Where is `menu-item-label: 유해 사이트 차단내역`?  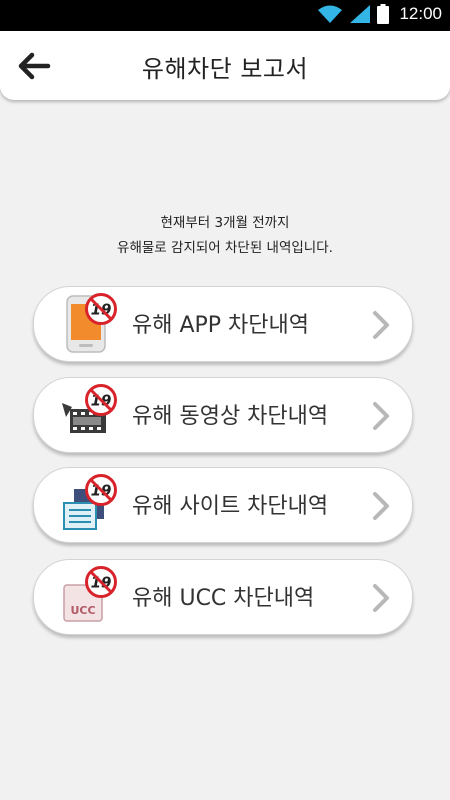
menu-item-label: 유해 사이트 차단내역 is located at coordinates (230, 506).